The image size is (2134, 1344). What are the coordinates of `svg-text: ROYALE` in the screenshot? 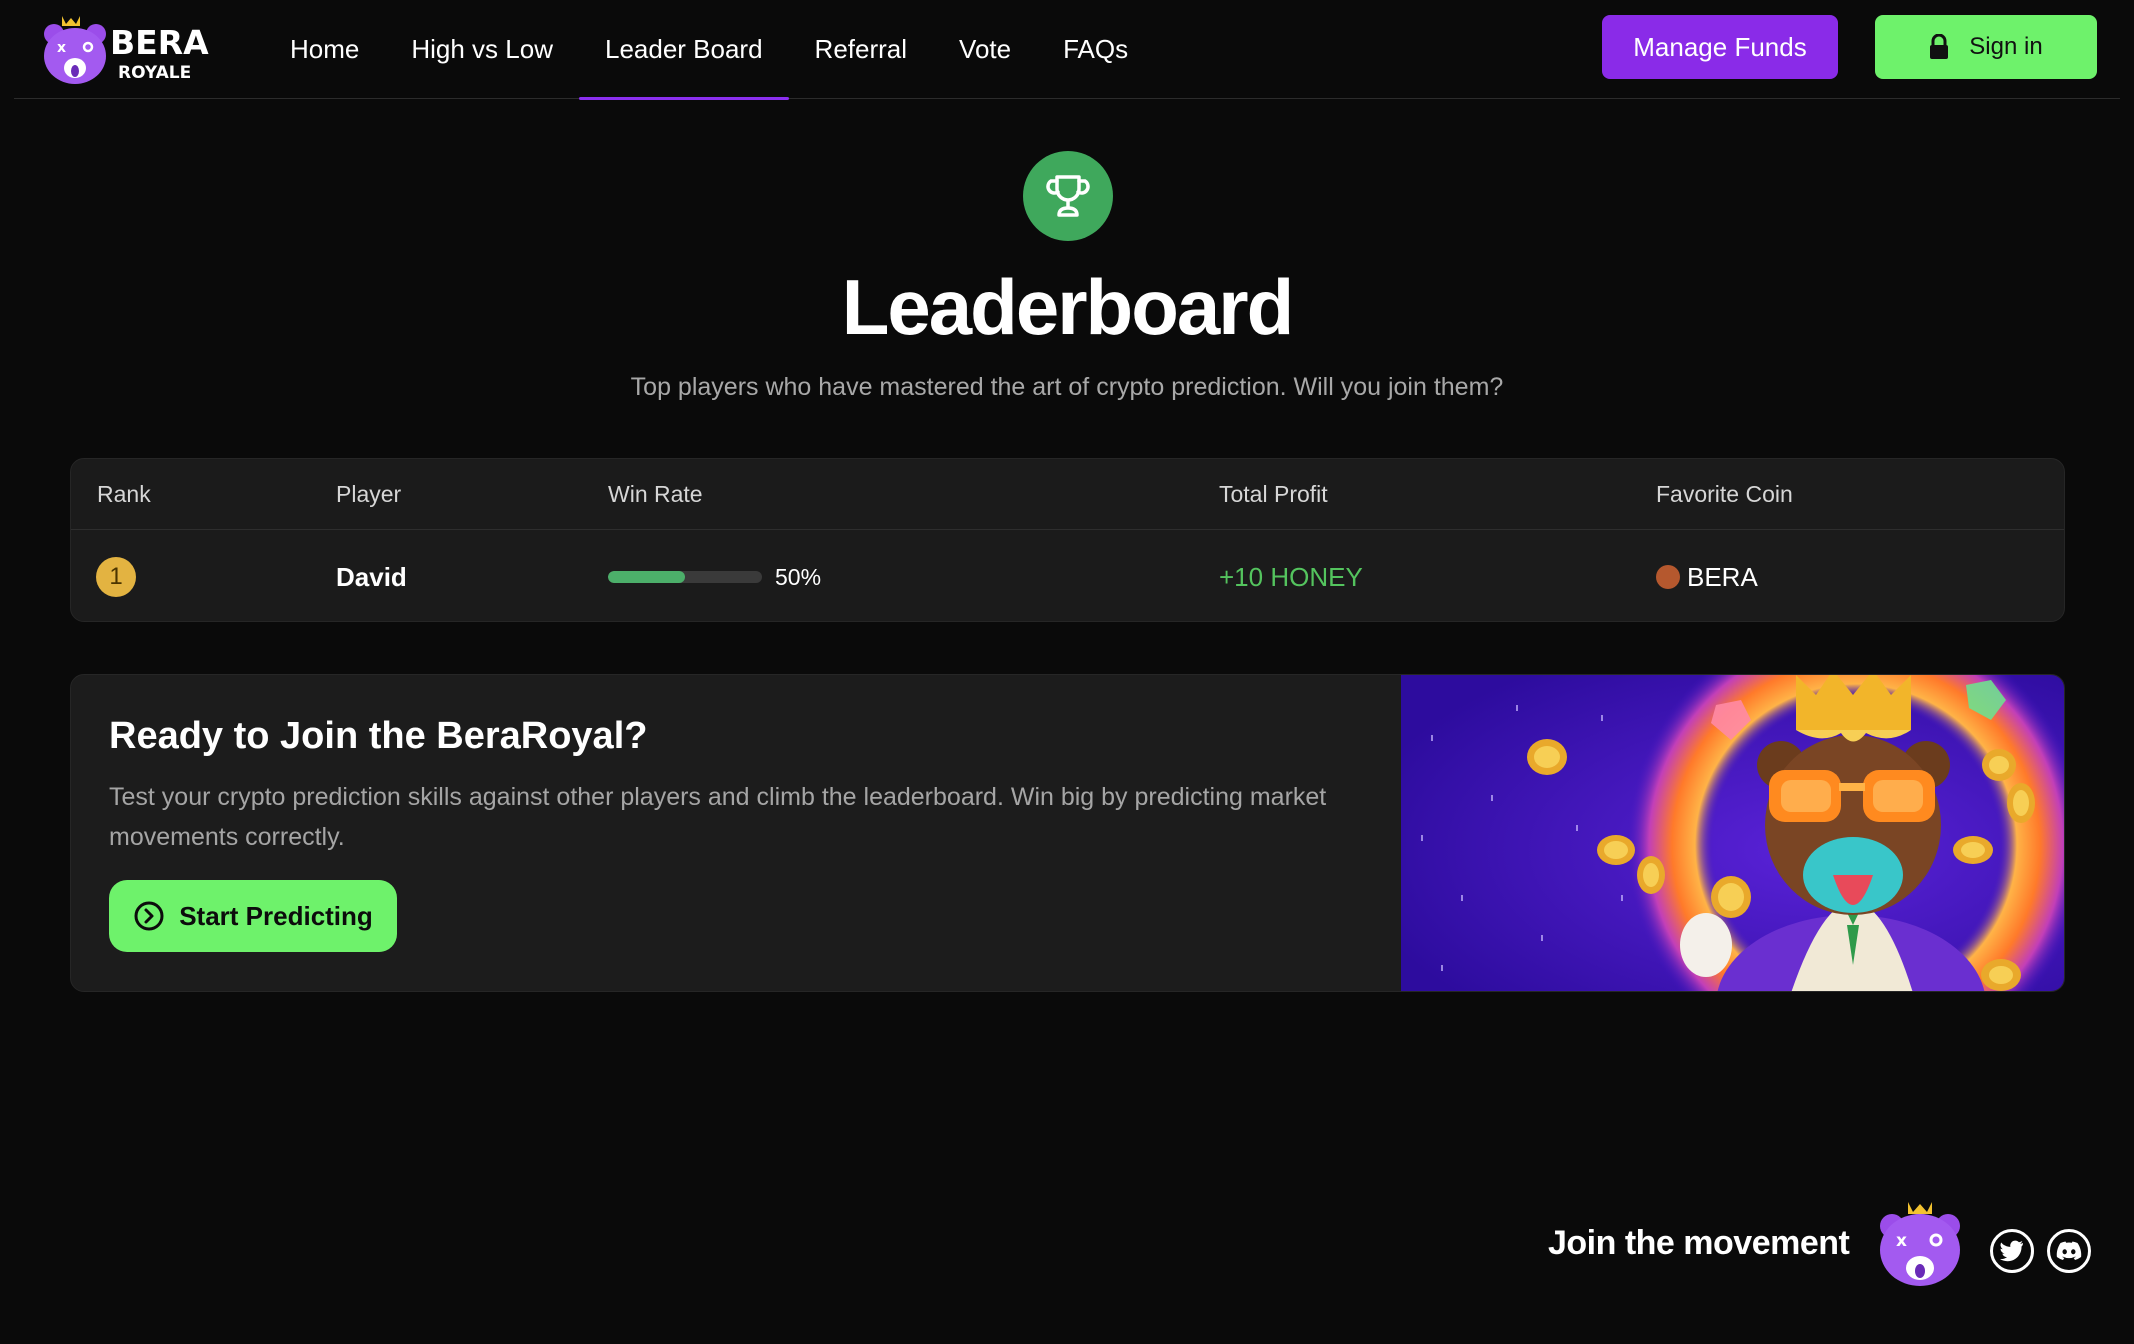 It's located at (154, 73).